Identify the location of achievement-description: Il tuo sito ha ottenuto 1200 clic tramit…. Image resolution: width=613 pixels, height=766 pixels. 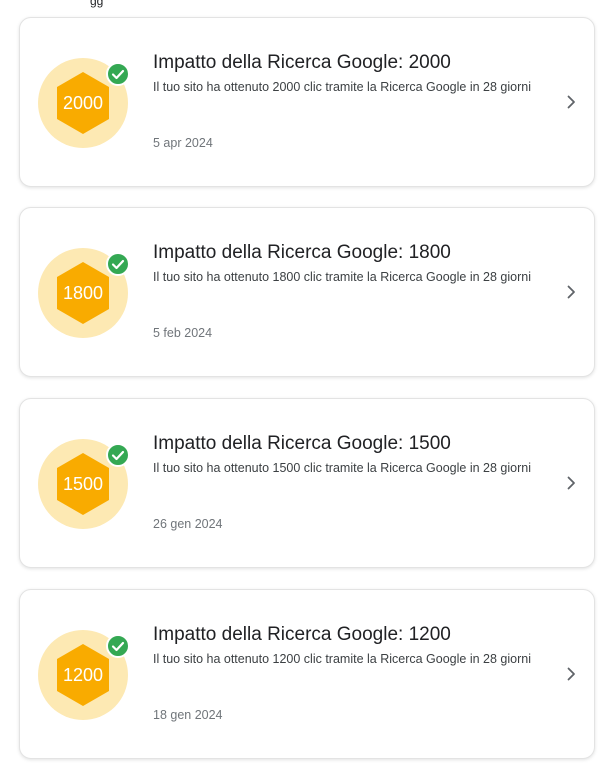
(342, 659).